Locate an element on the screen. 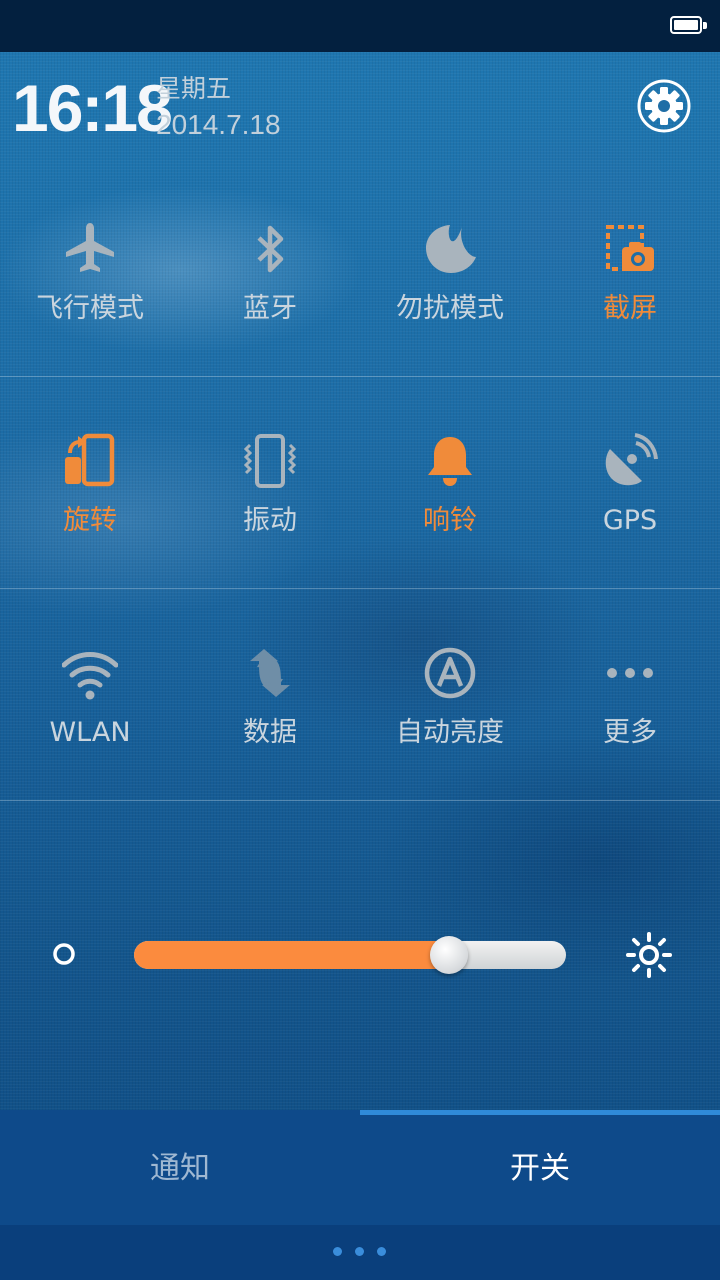  page-indicator is located at coordinates (360, 1252).